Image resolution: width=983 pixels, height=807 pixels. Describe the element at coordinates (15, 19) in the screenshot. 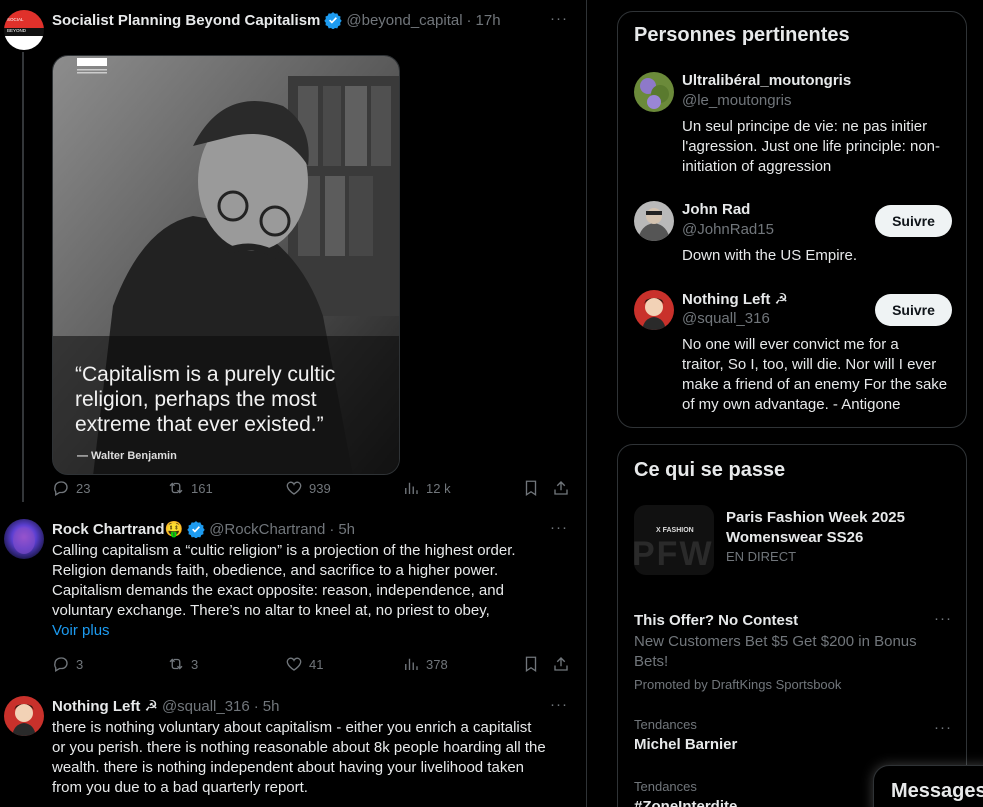

I see `svg-text: SOCIAL` at that location.